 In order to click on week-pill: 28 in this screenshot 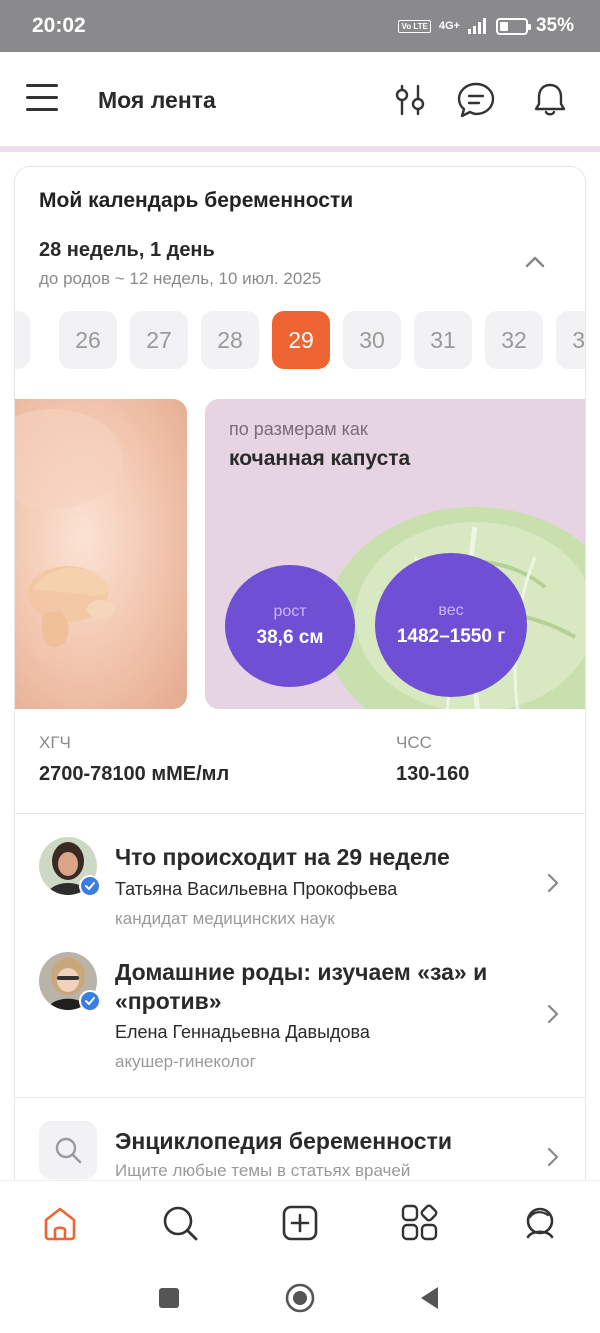, I will do `click(230, 340)`.